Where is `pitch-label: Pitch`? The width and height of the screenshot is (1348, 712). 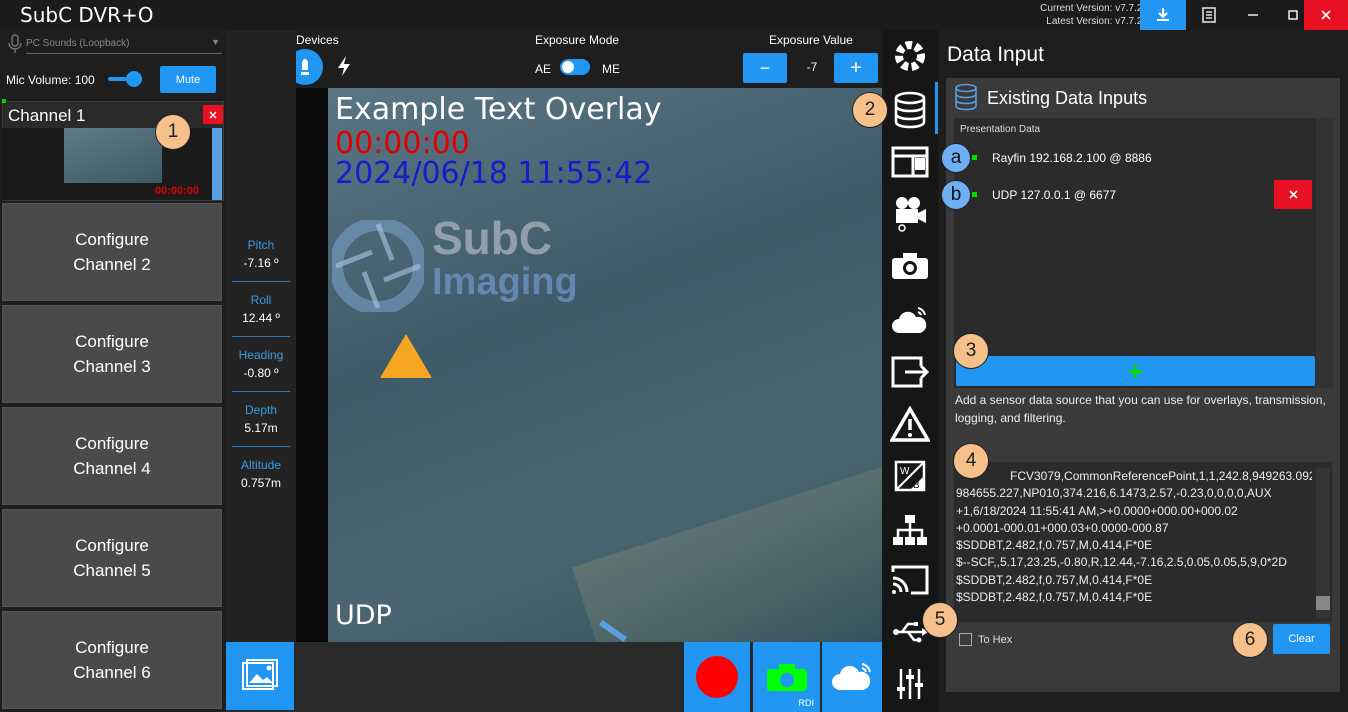
pitch-label: Pitch is located at coordinates (261, 245).